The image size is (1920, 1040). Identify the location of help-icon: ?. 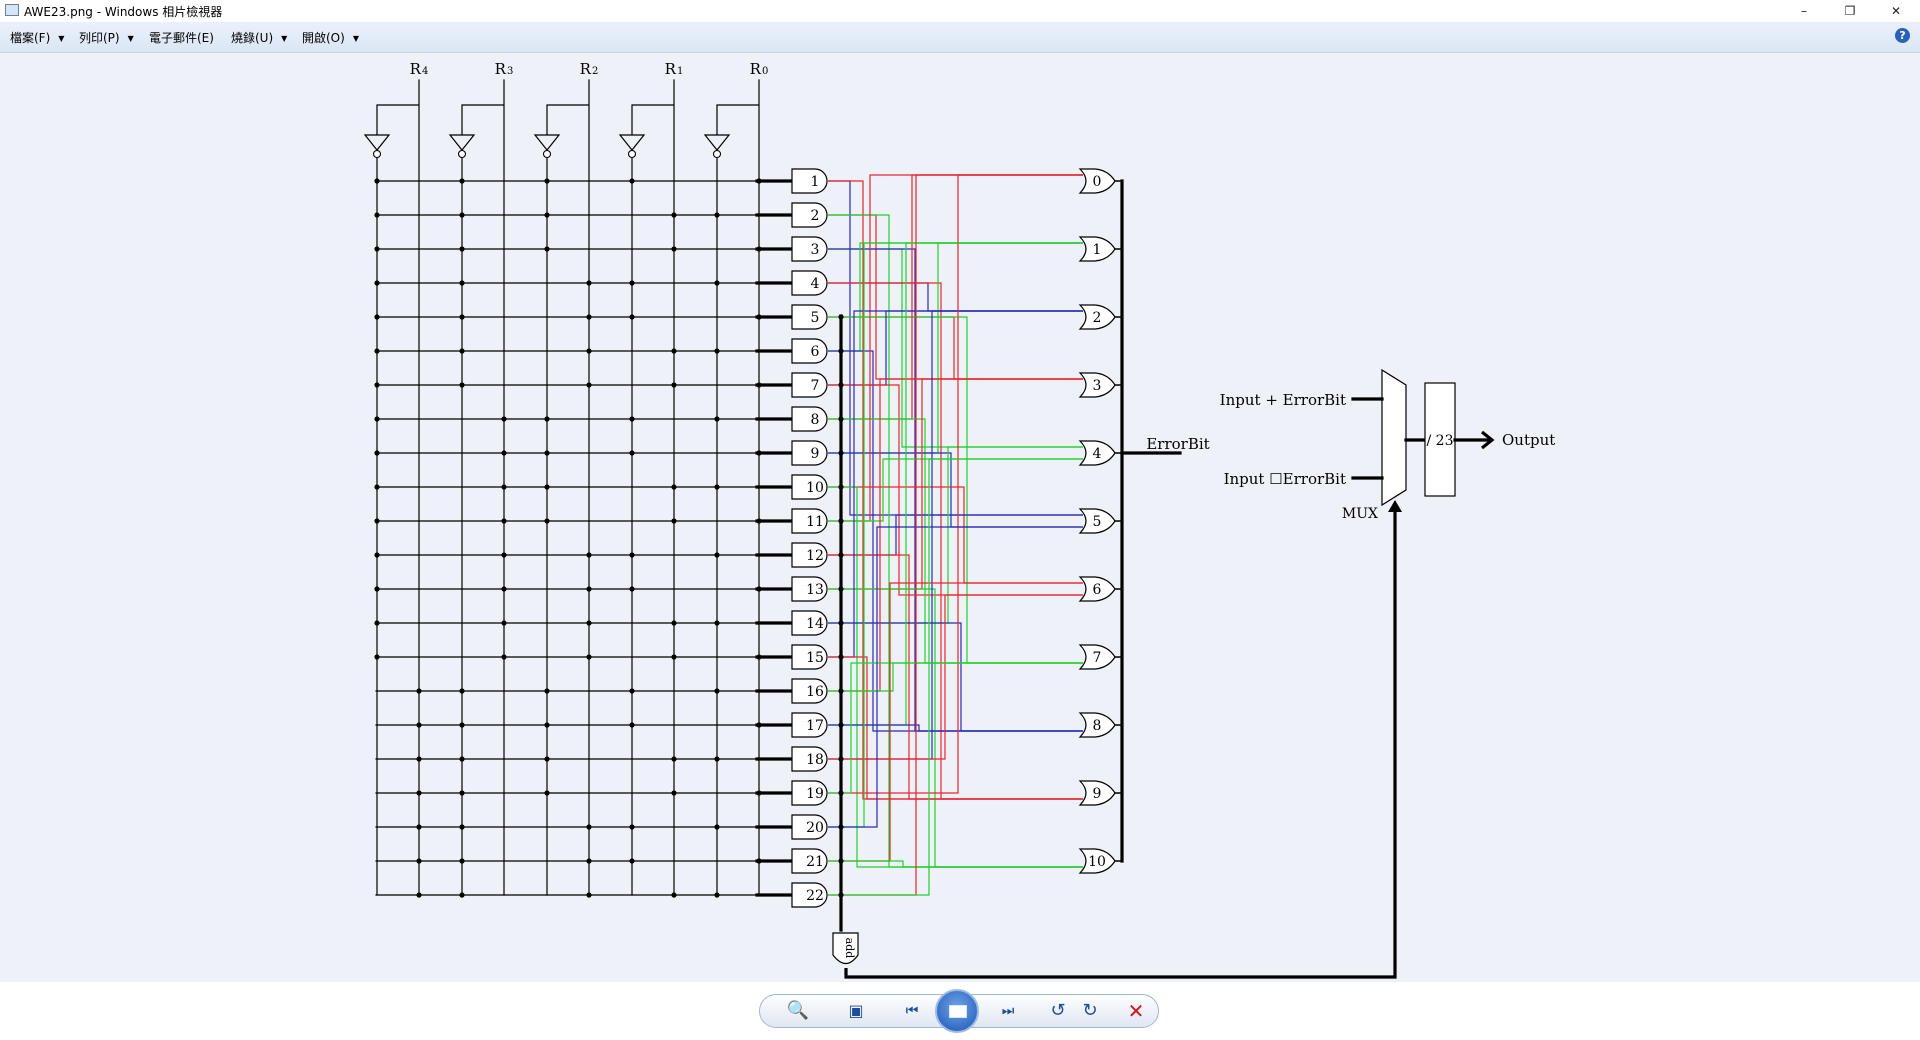
(1902, 35).